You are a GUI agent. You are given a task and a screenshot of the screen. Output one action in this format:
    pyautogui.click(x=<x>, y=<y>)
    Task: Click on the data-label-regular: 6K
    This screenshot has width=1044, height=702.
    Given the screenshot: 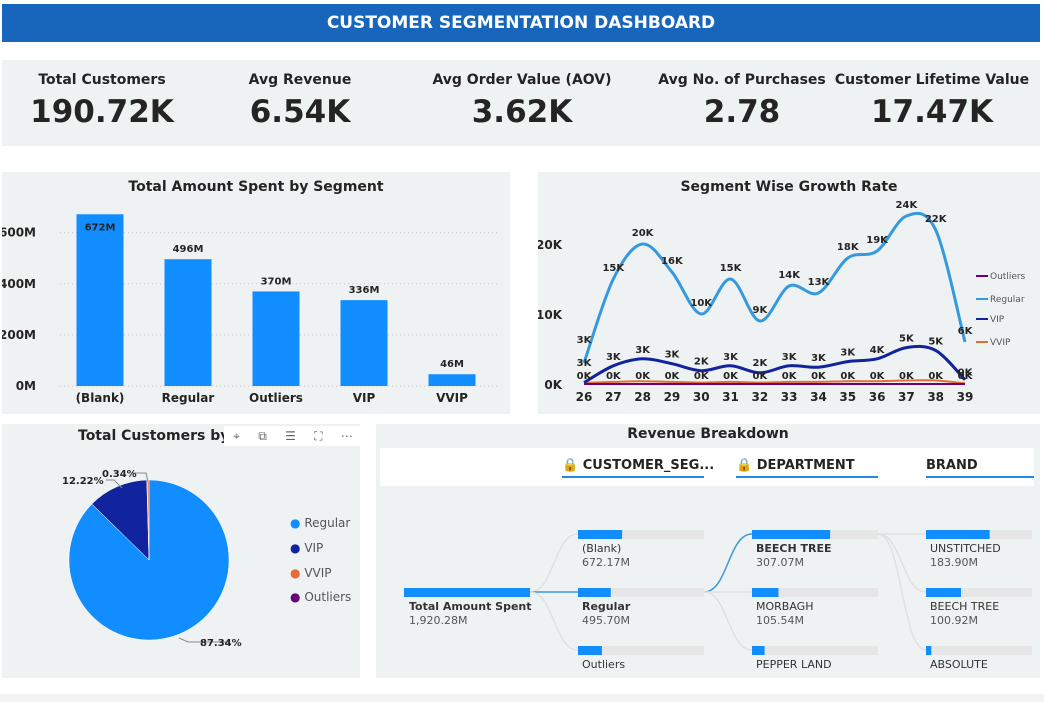 What is the action you would take?
    pyautogui.click(x=966, y=331)
    